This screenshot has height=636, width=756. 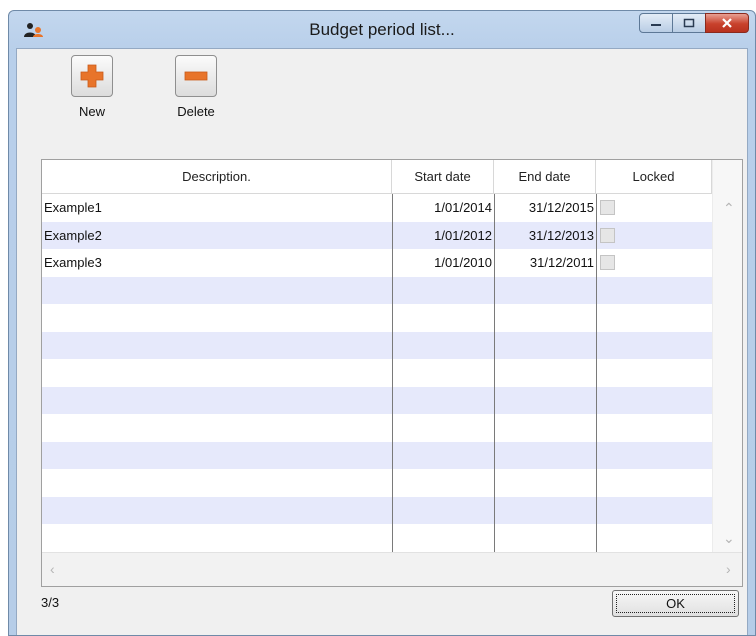 What do you see at coordinates (377, 208) in the screenshot?
I see `table-row: Example1 1/01/2014 31/12/2015` at bounding box center [377, 208].